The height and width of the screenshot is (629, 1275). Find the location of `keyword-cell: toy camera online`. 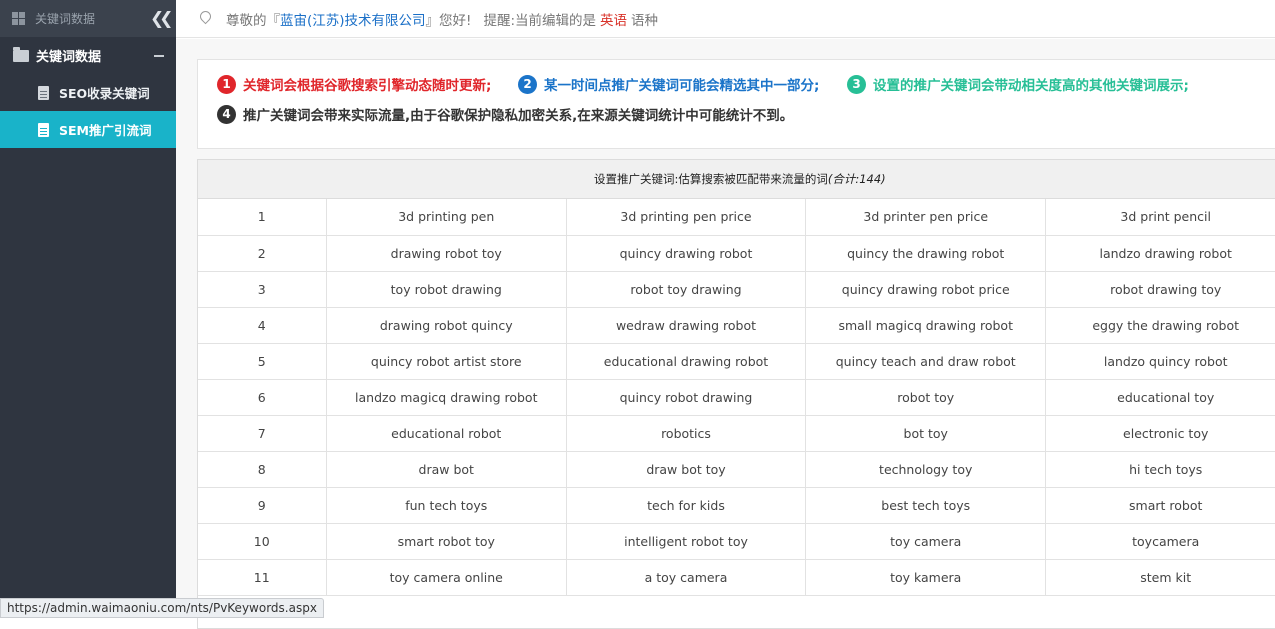

keyword-cell: toy camera online is located at coordinates (446, 577).